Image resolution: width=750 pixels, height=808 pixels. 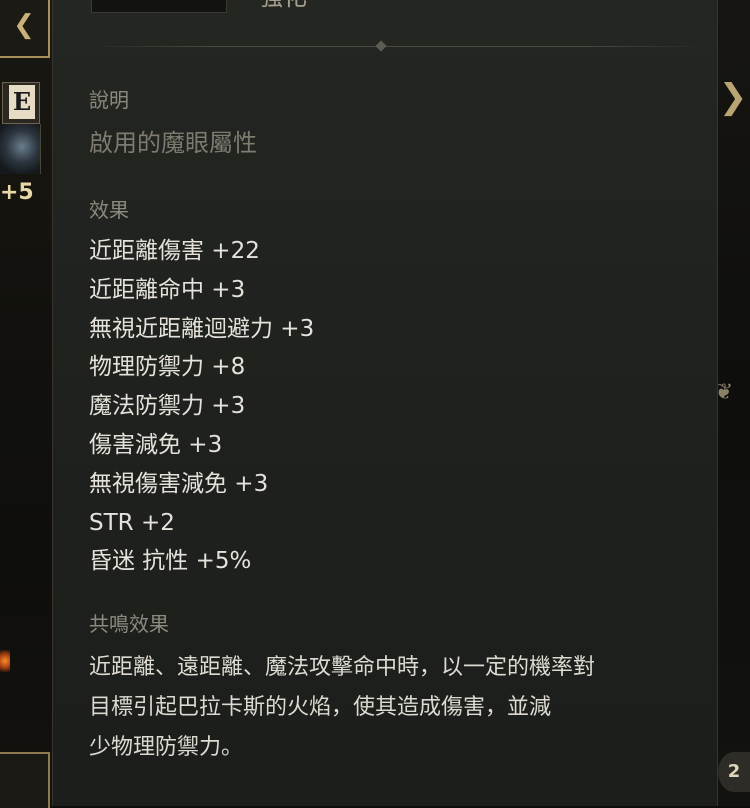 I want to click on magic-eye-gem-icon, so click(x=20, y=149).